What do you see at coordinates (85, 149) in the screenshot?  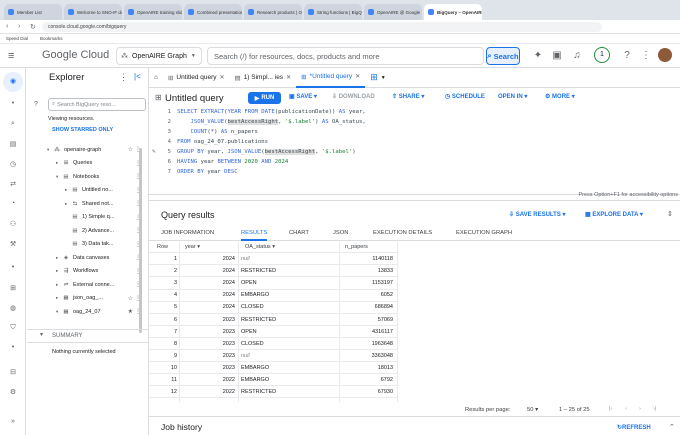 I see `tree-item: ▾ ⁂ openaire-graph ☆ ⋮` at bounding box center [85, 149].